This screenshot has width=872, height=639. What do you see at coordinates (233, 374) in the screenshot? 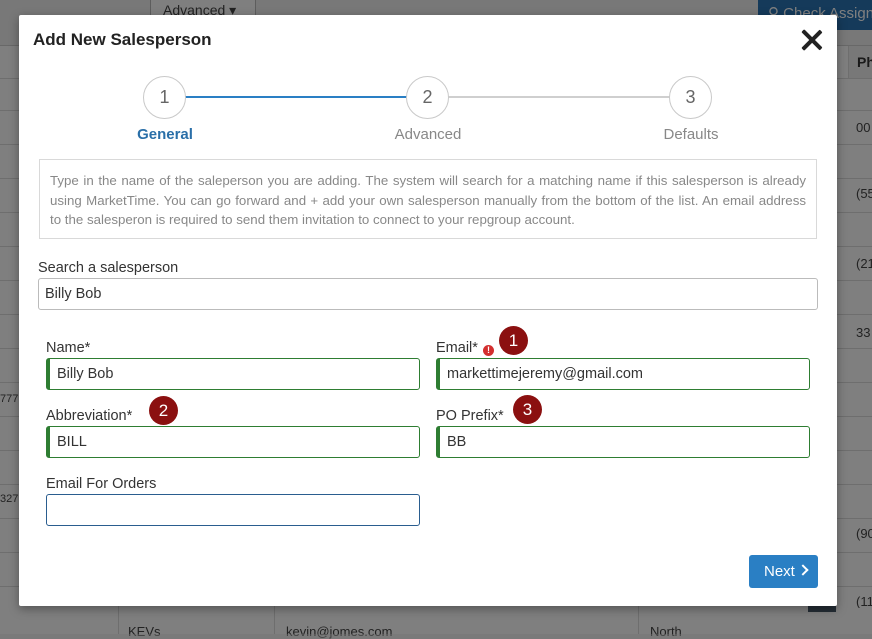
I see `name-field: Billy Bob` at bounding box center [233, 374].